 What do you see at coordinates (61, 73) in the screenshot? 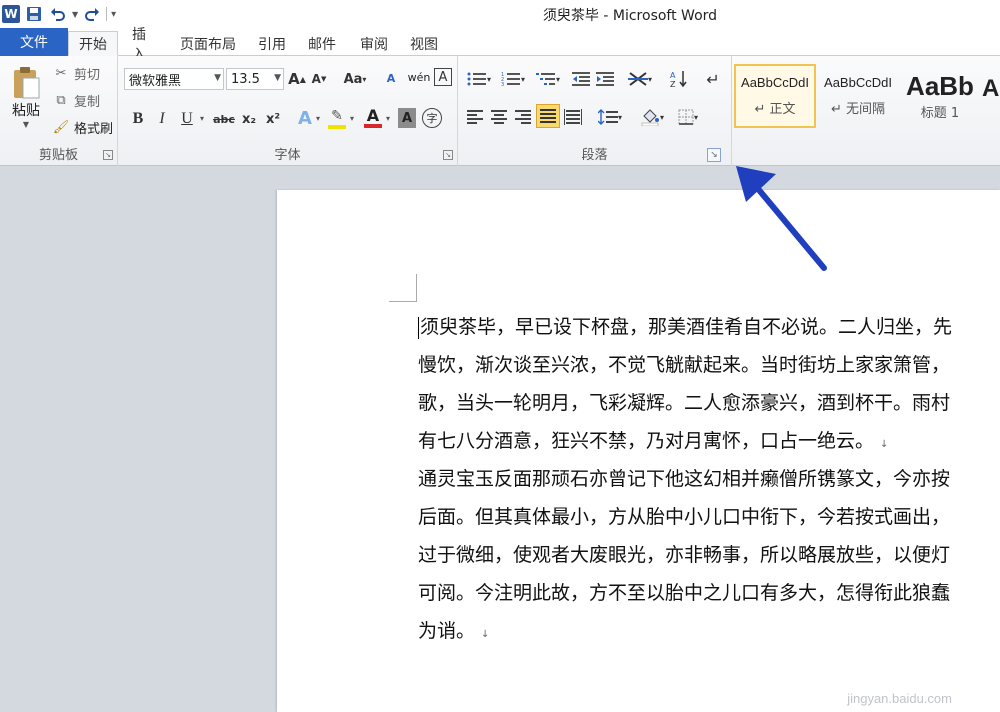
I see `scissors-icon: ✂` at bounding box center [61, 73].